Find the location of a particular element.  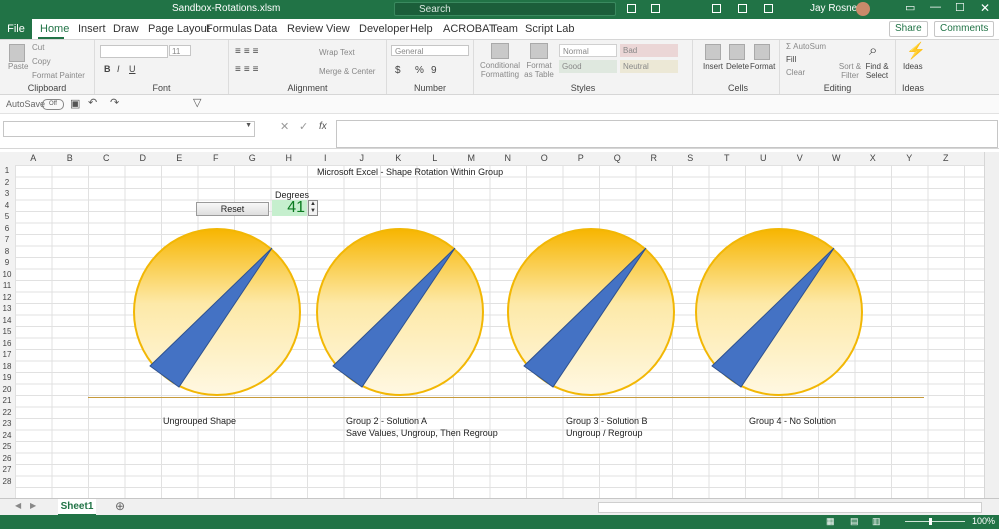

caption-ungrouped: Ungrouped Shape is located at coordinates (200, 421).